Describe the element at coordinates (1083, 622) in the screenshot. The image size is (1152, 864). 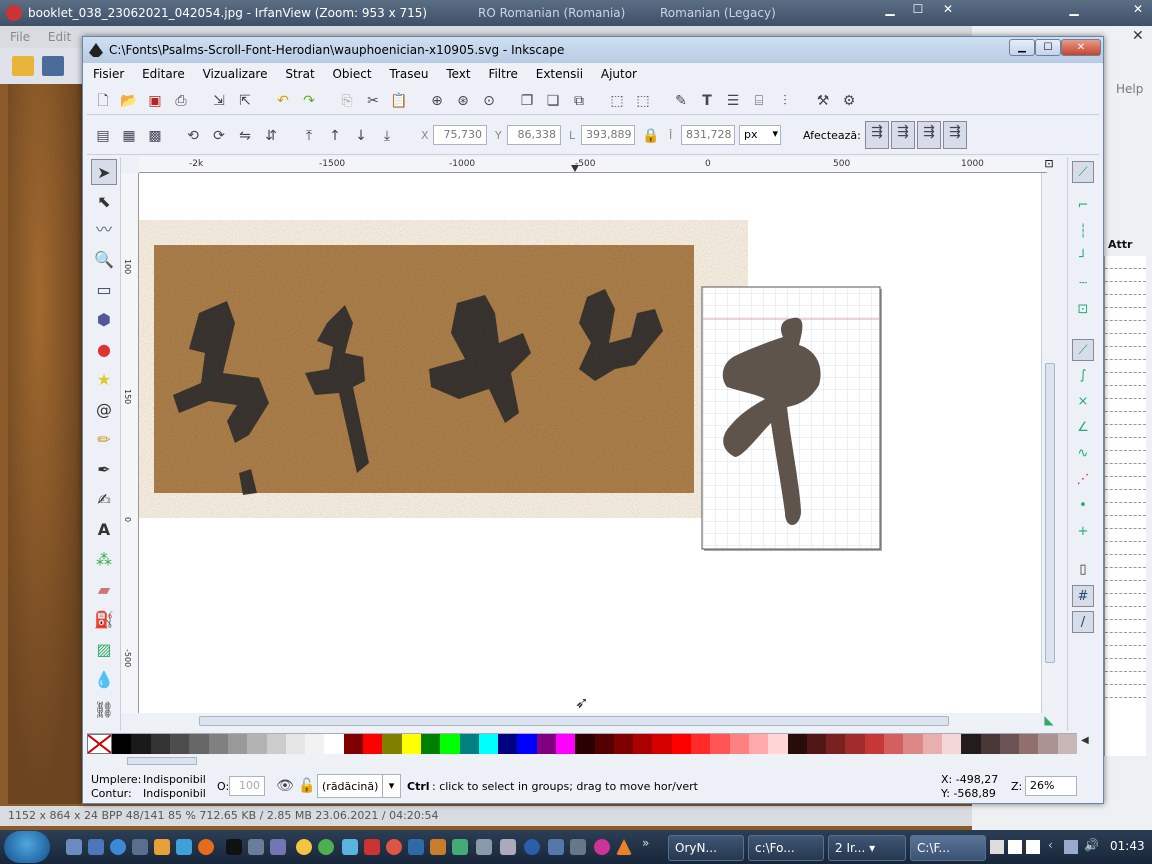
I see `snap-guides-icon: /` at that location.